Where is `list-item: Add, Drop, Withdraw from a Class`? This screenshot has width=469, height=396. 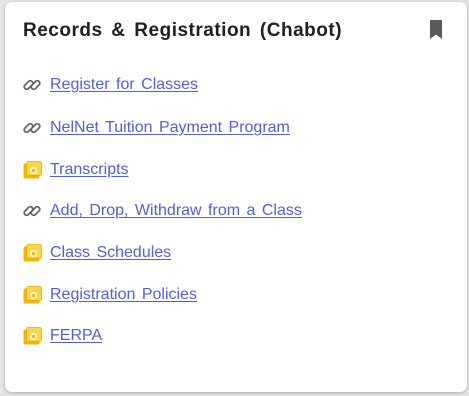
list-item: Add, Drop, Withdraw from a Class is located at coordinates (162, 211).